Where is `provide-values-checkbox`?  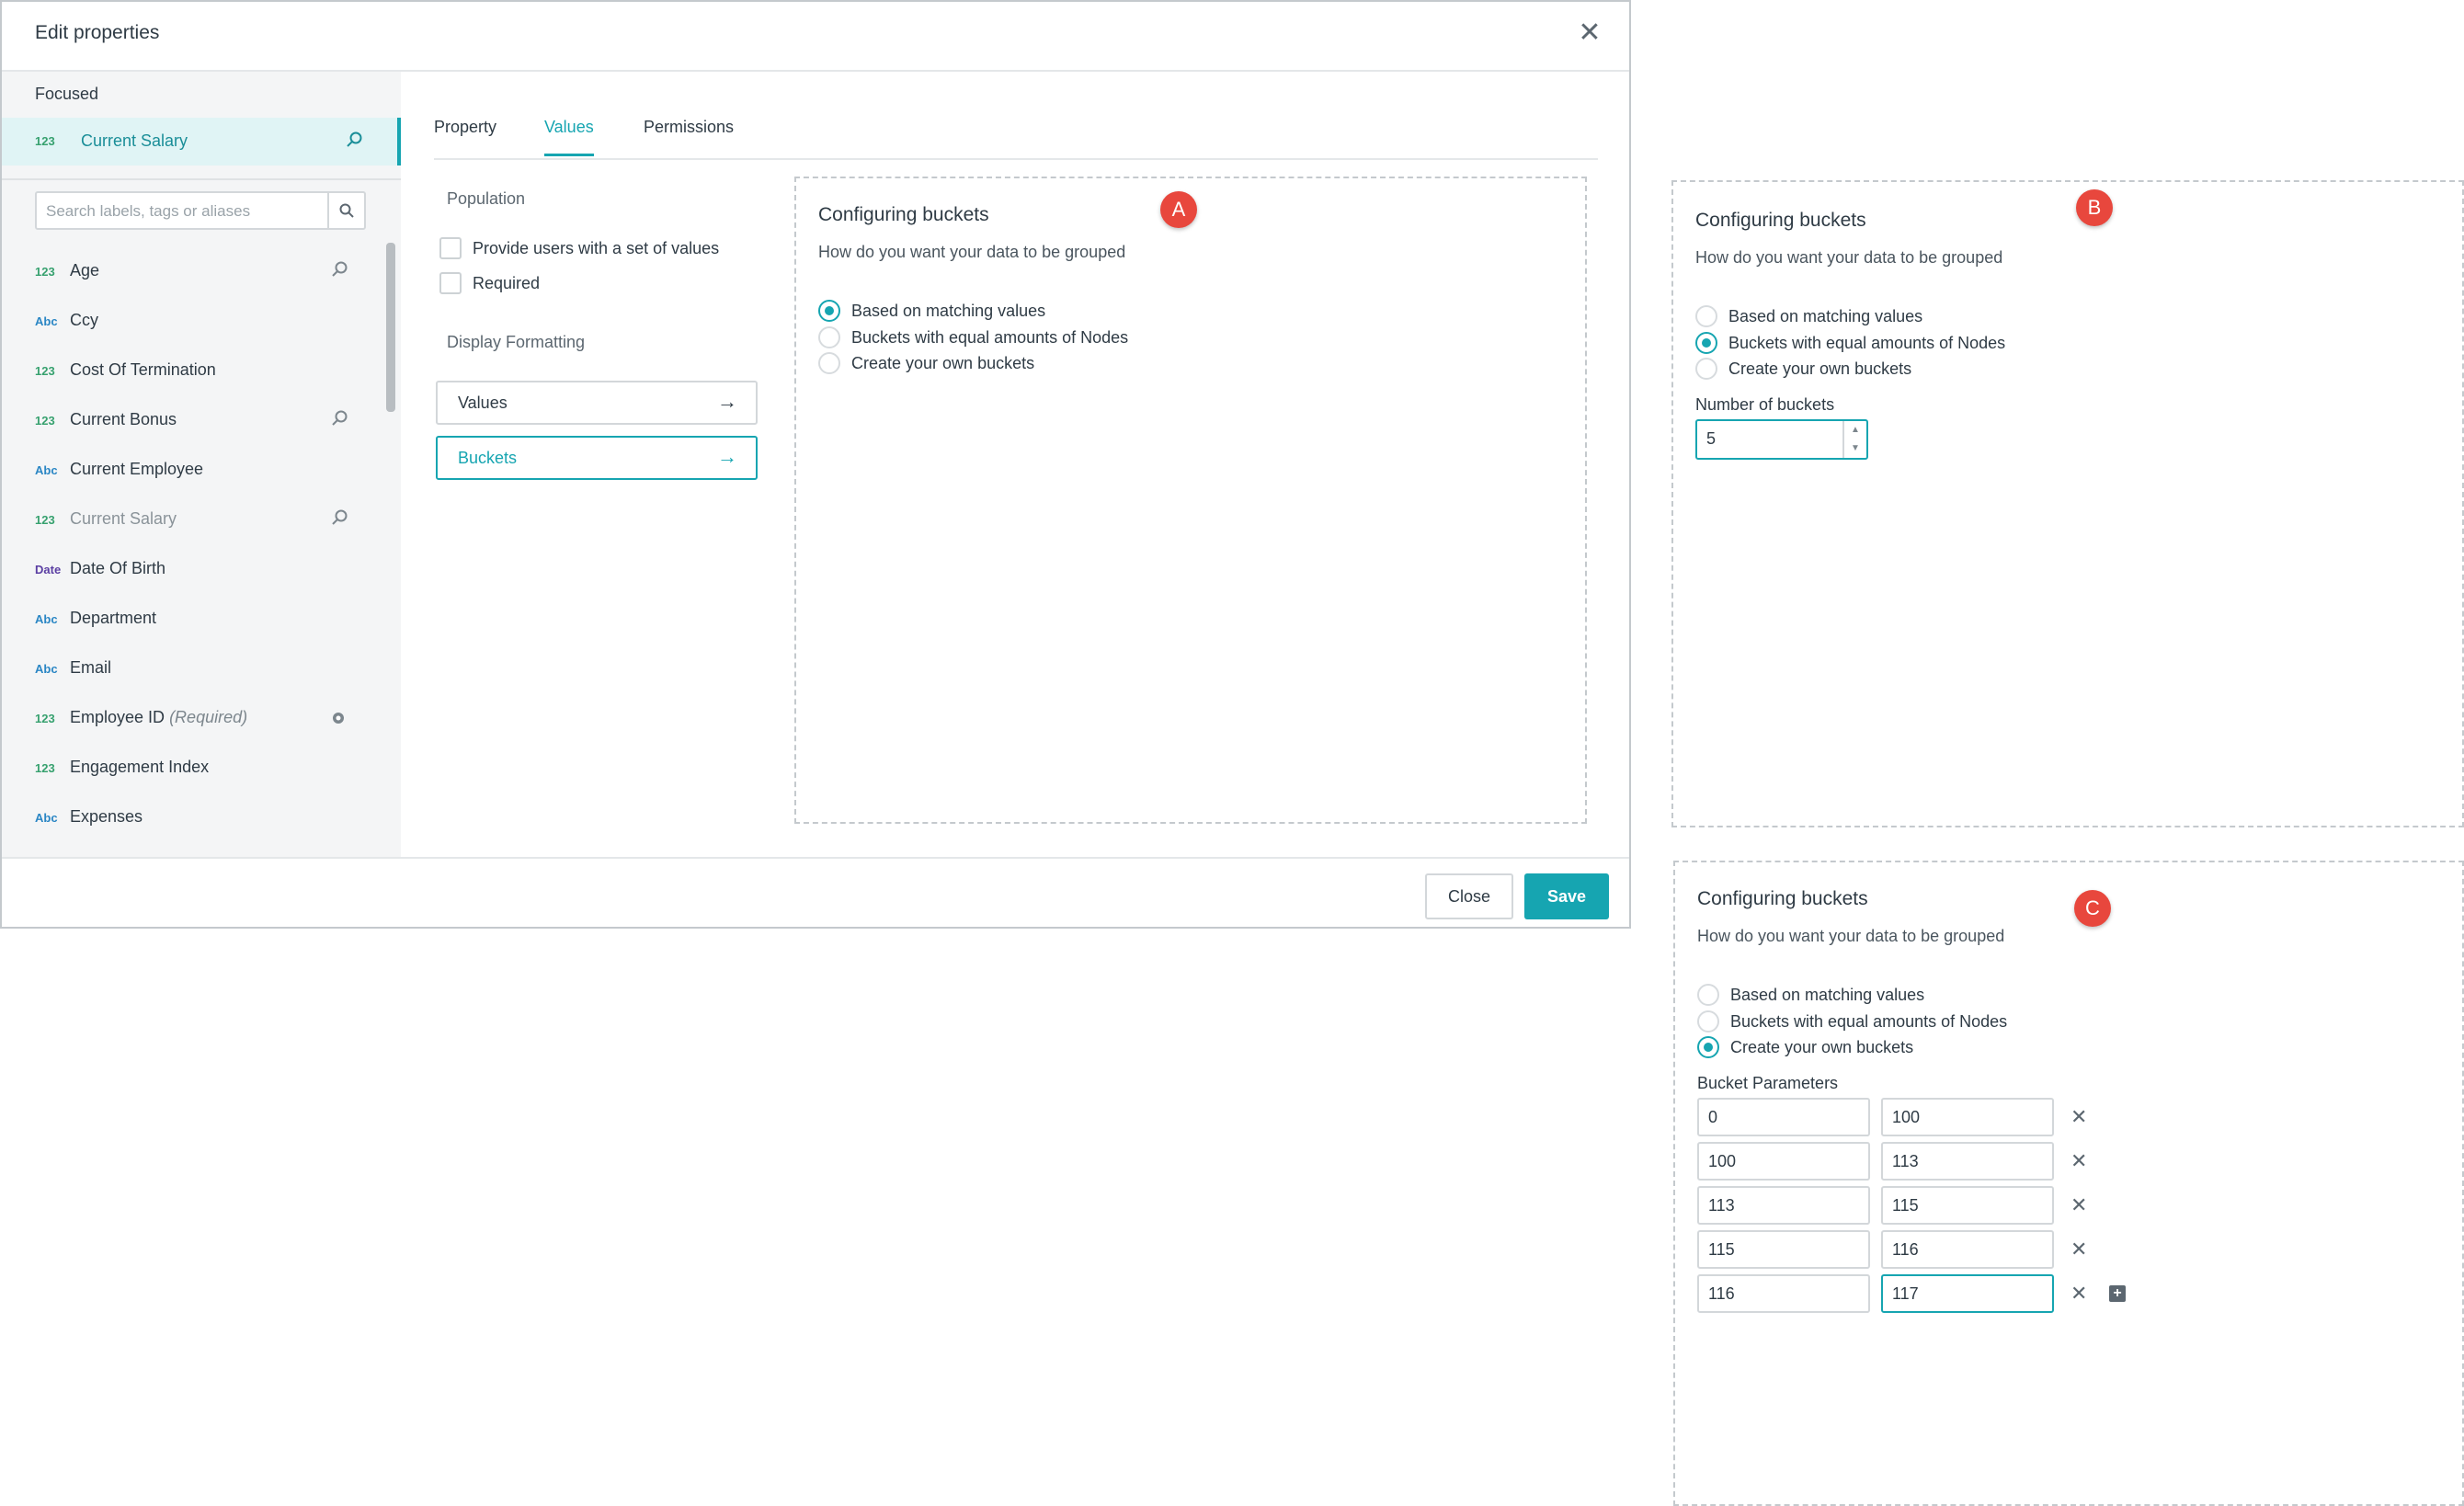 provide-values-checkbox is located at coordinates (450, 248).